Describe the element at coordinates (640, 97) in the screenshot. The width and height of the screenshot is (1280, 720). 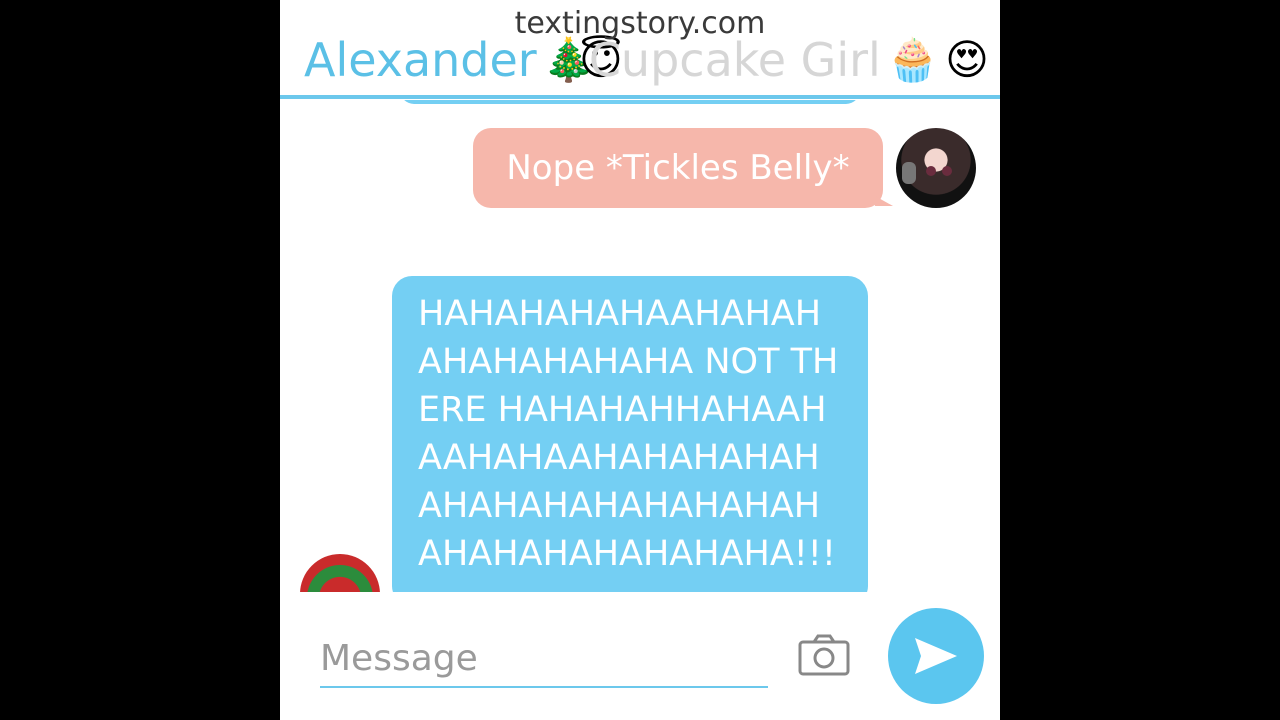
I see `header-divider` at that location.